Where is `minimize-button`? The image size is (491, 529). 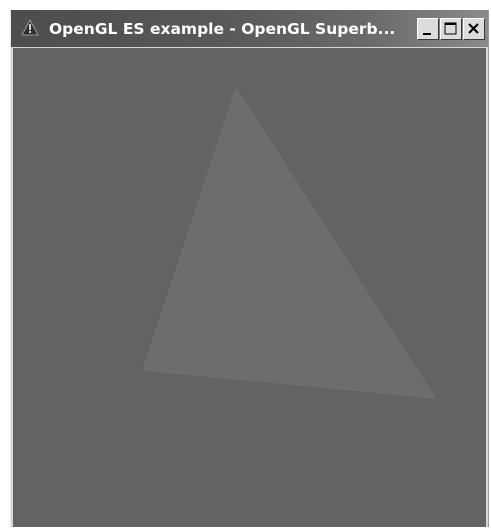
minimize-button is located at coordinates (428, 29).